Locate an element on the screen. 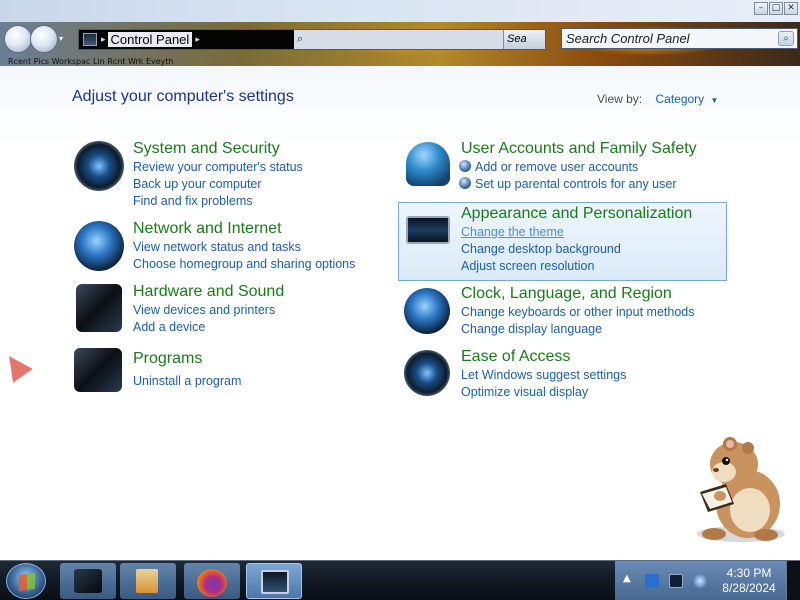  taskbar: ▲ 4:30 PM 8/28/2024 is located at coordinates (400, 580).